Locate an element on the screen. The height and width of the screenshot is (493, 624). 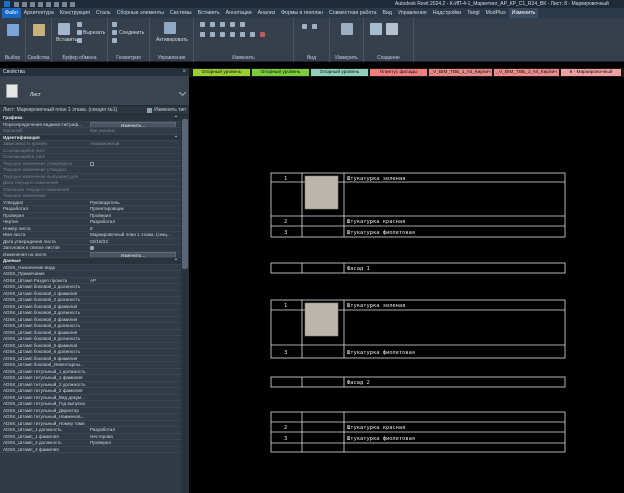
activate-view-icon is located at coordinates (170, 28).